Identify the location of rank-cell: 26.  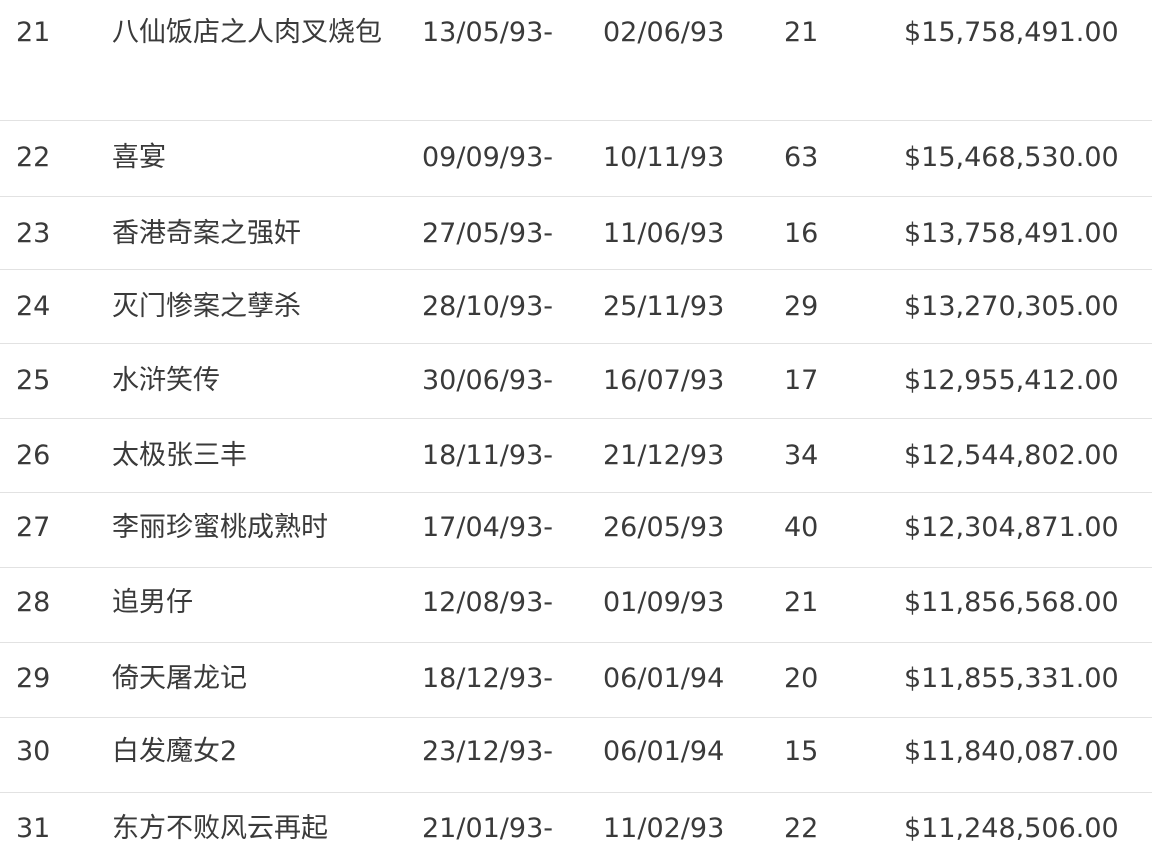
(33, 455).